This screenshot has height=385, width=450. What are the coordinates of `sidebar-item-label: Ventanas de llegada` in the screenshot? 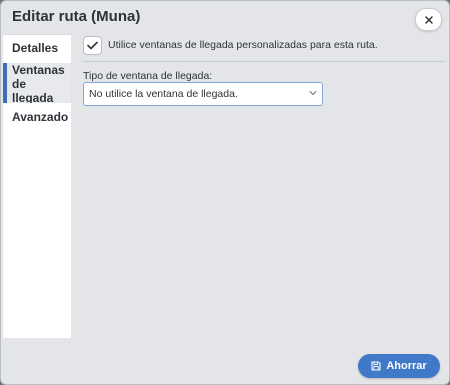 It's located at (38, 83).